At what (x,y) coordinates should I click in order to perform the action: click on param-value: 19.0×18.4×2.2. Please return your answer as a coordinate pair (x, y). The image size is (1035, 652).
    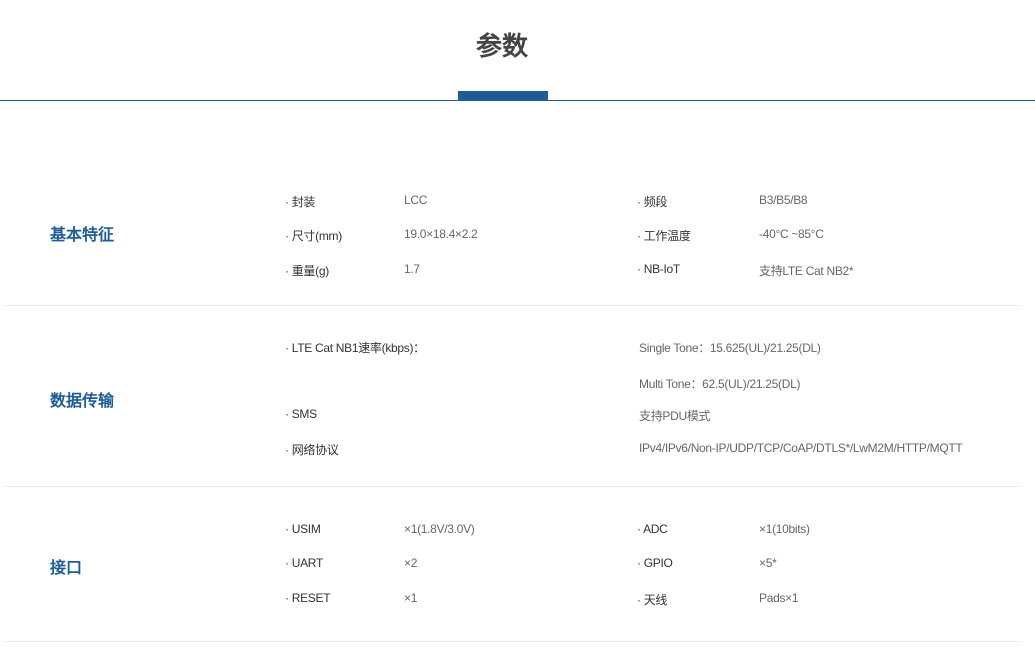
    Looking at the image, I should click on (441, 234).